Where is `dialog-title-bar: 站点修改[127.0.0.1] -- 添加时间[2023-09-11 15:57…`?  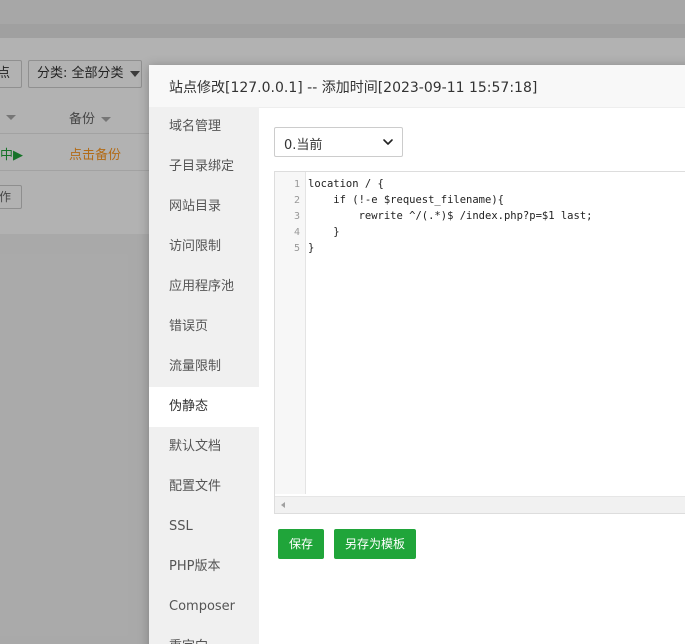
dialog-title-bar: 站点修改[127.0.0.1] -- 添加时间[2023-09-11 15:57… is located at coordinates (417, 86).